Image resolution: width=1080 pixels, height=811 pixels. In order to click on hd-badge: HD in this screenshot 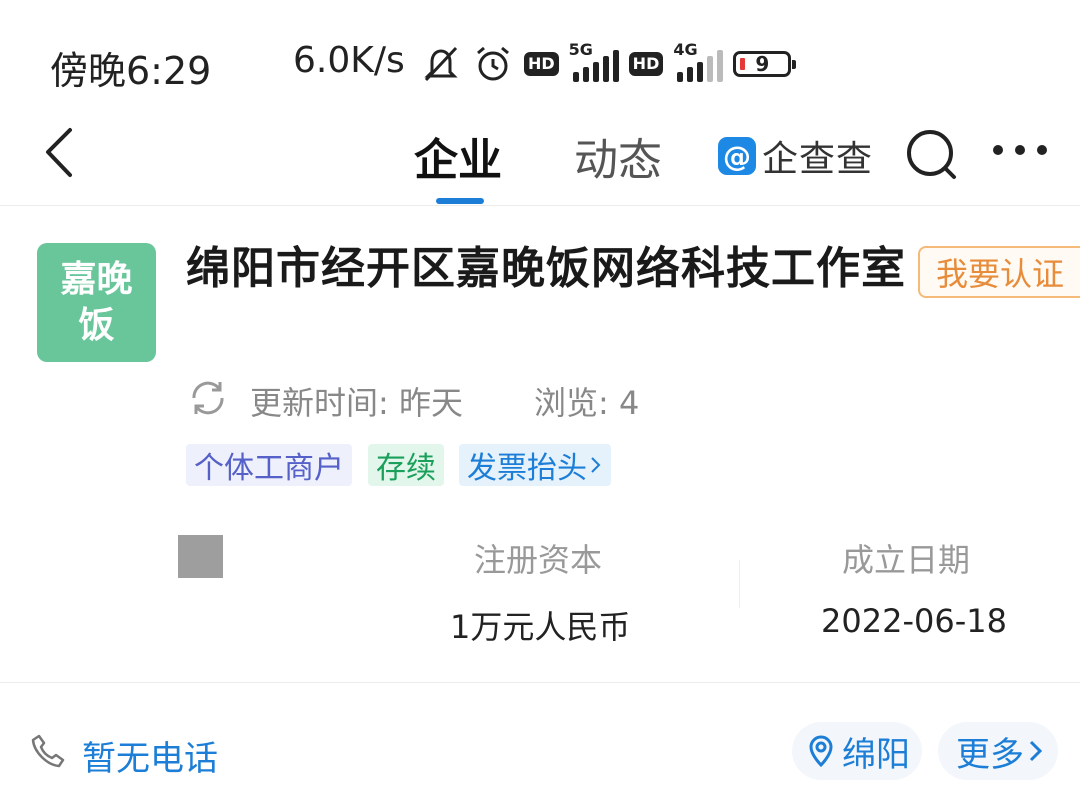, I will do `click(541, 64)`.